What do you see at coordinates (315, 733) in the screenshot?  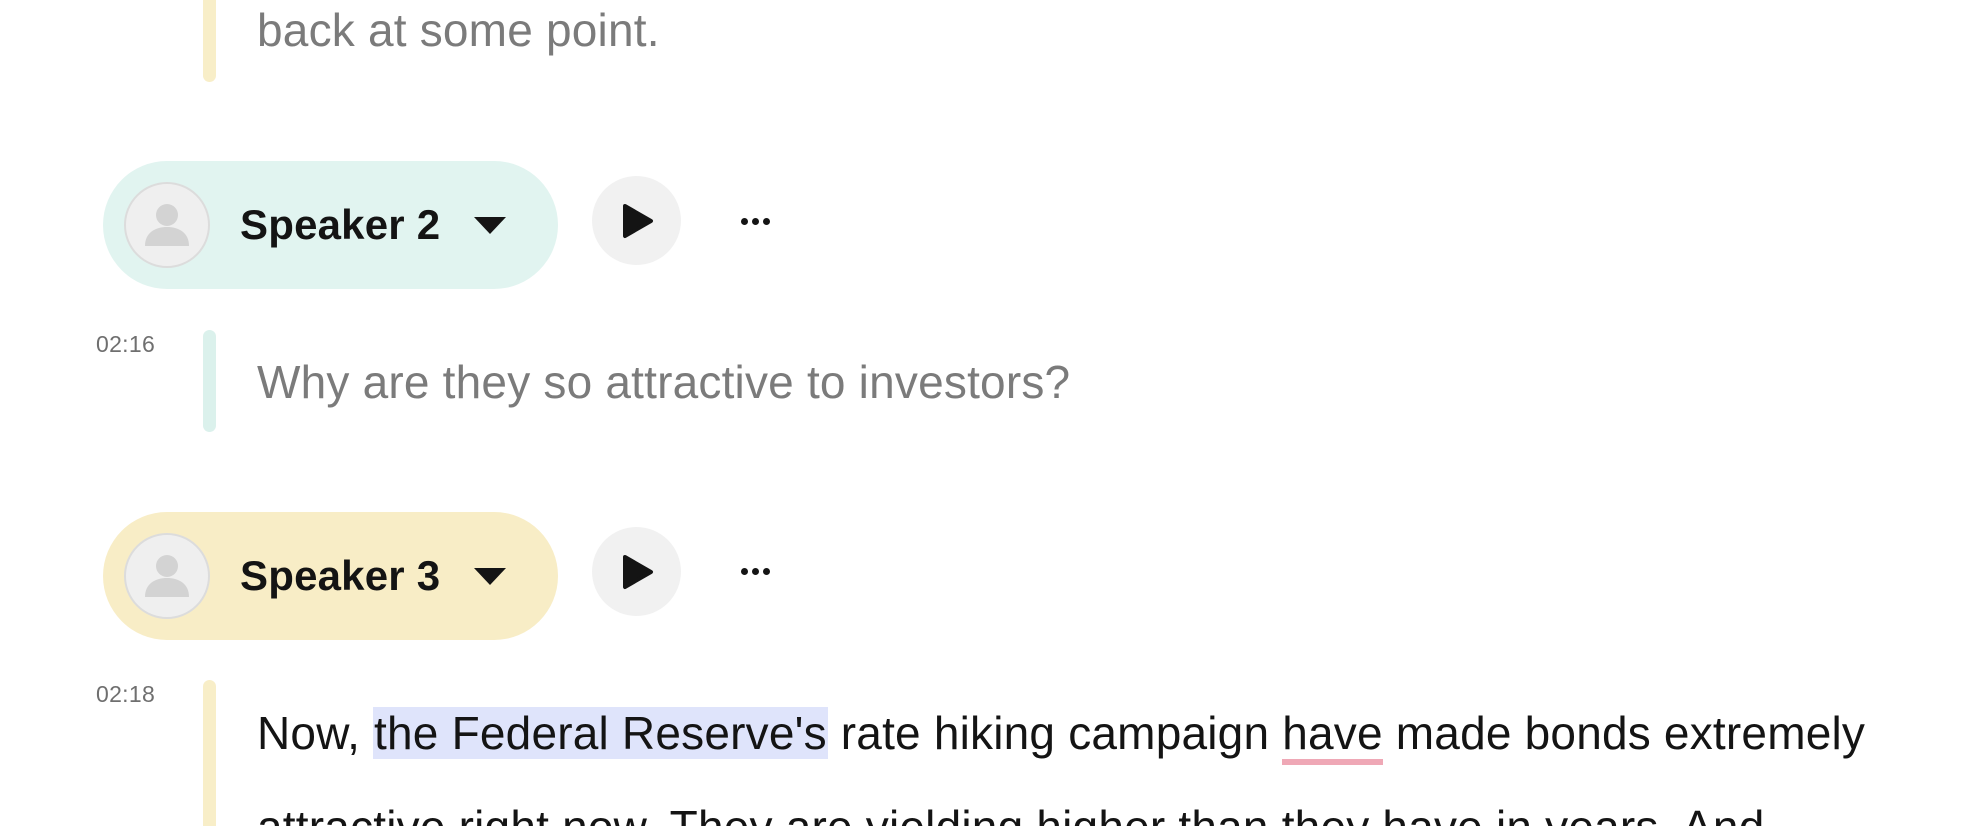 I see `text-run: Now,` at bounding box center [315, 733].